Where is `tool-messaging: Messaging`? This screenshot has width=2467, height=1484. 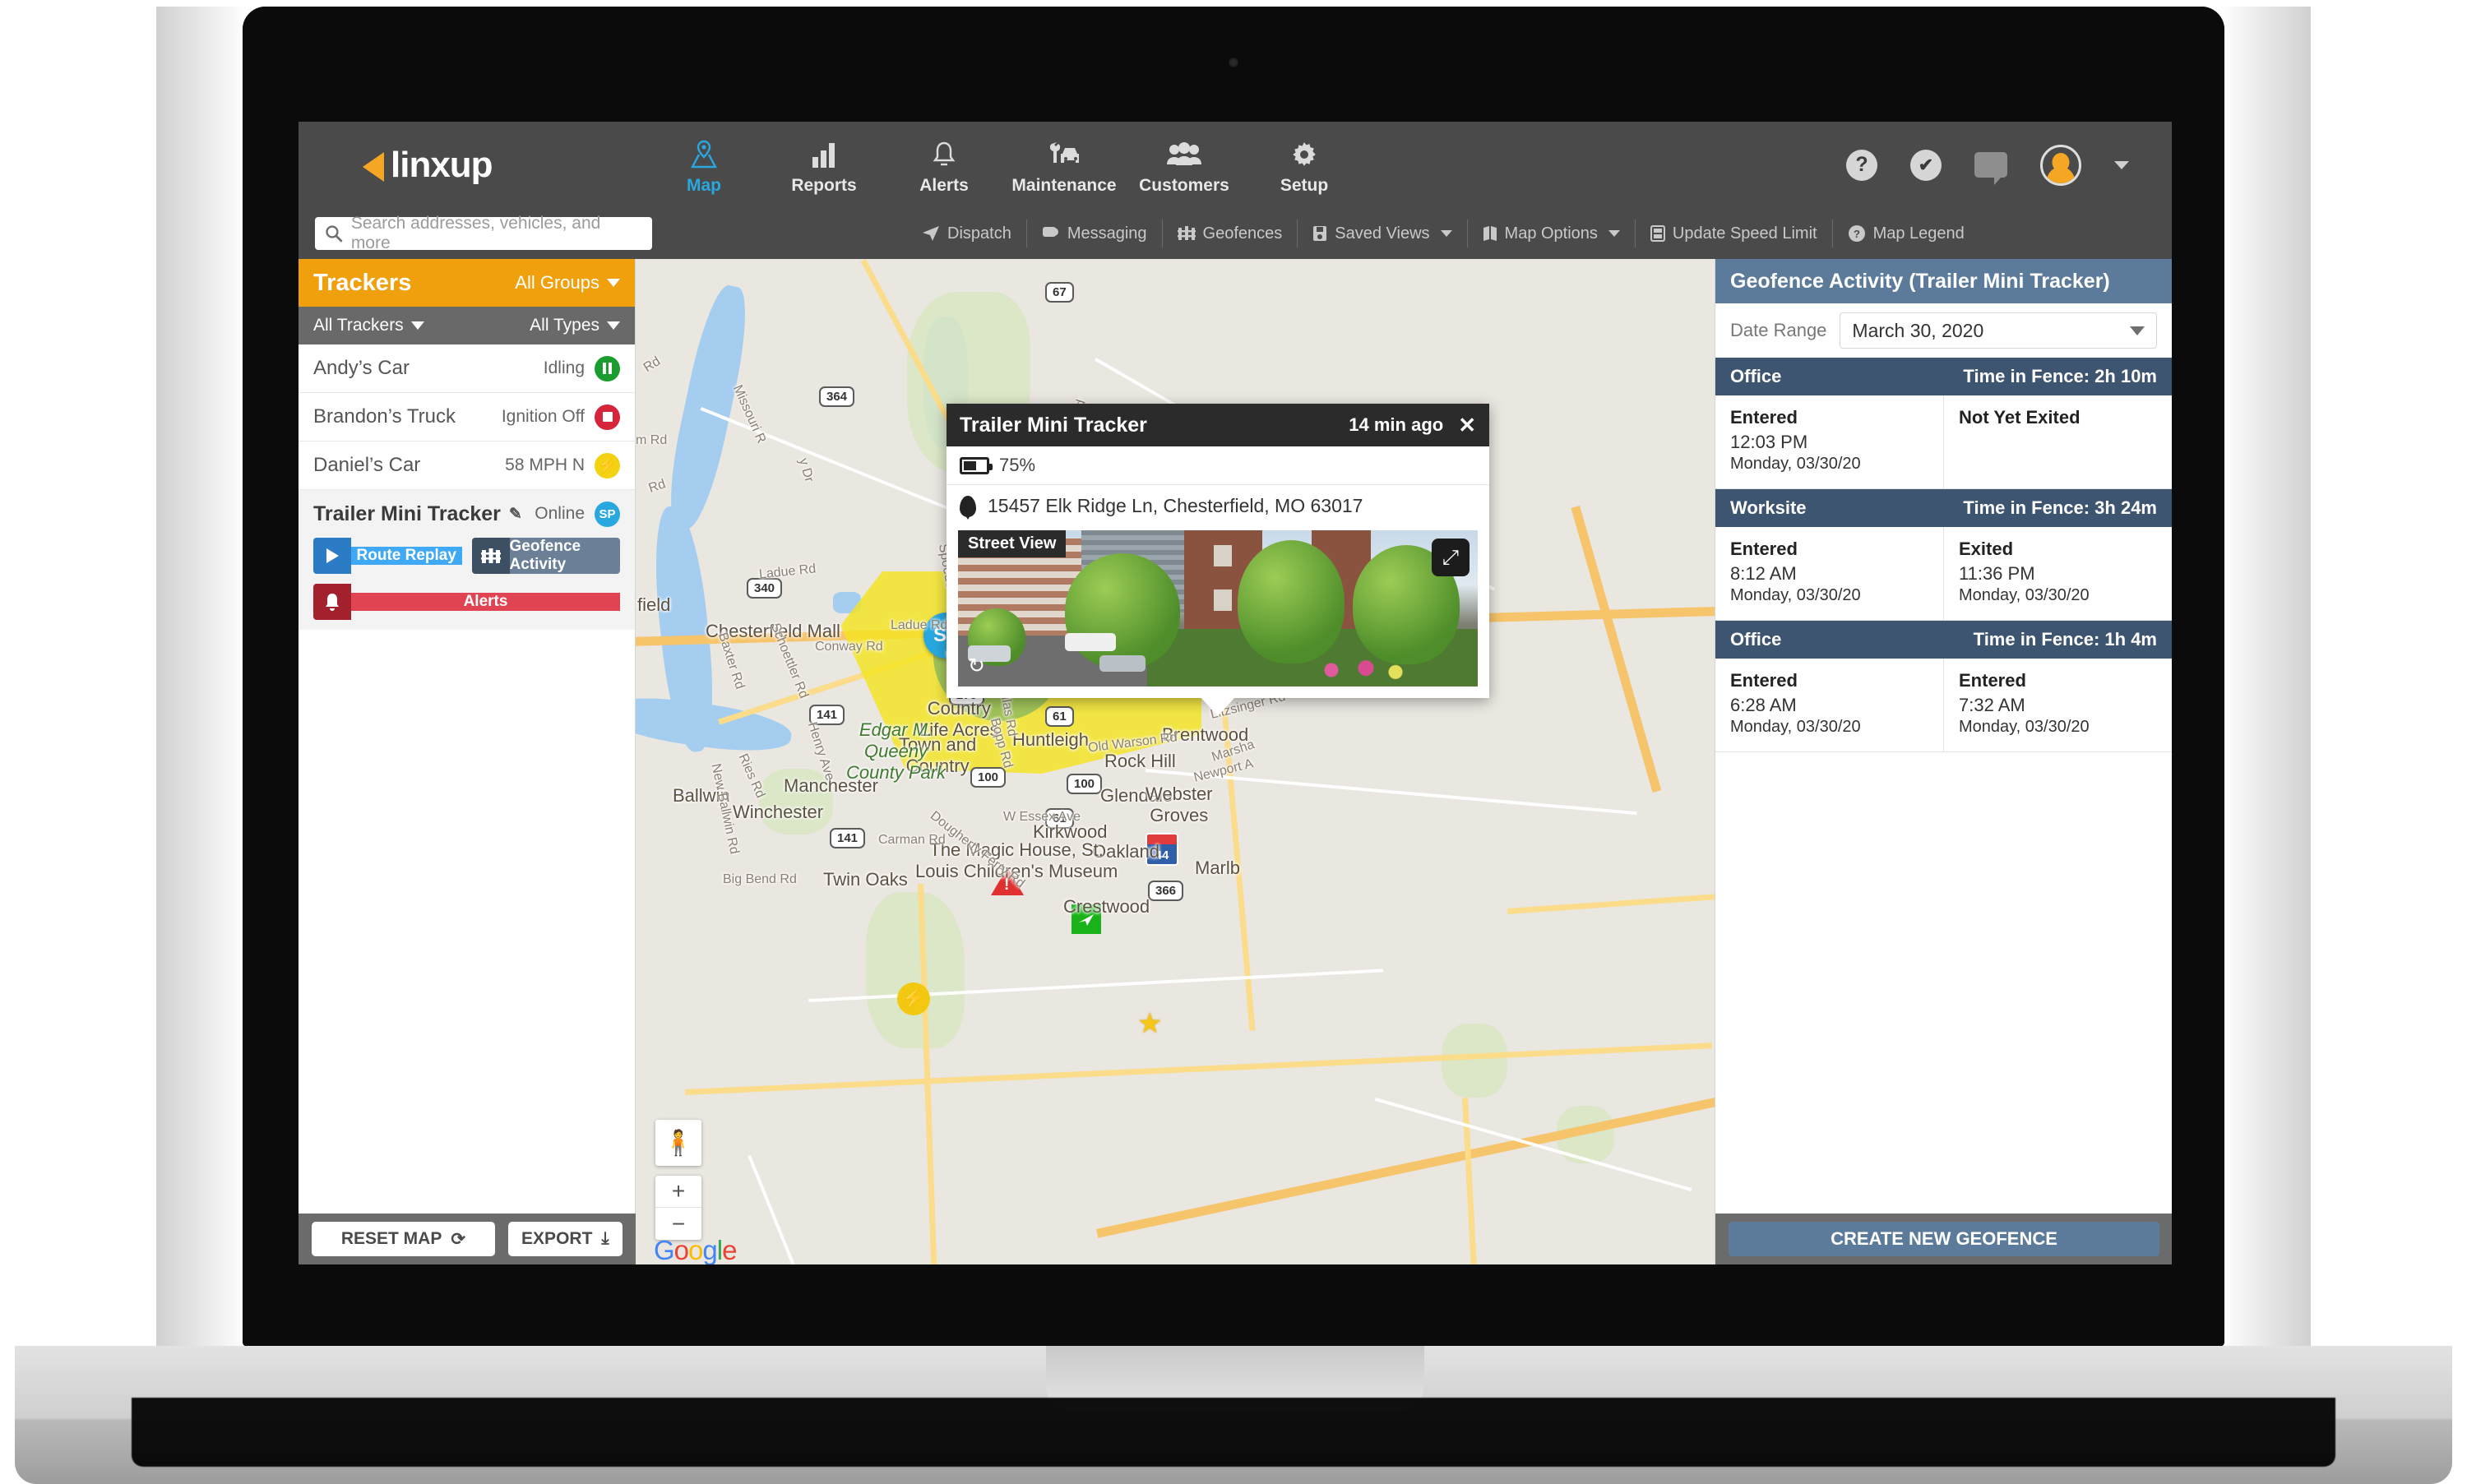 tool-messaging: Messaging is located at coordinates (1095, 234).